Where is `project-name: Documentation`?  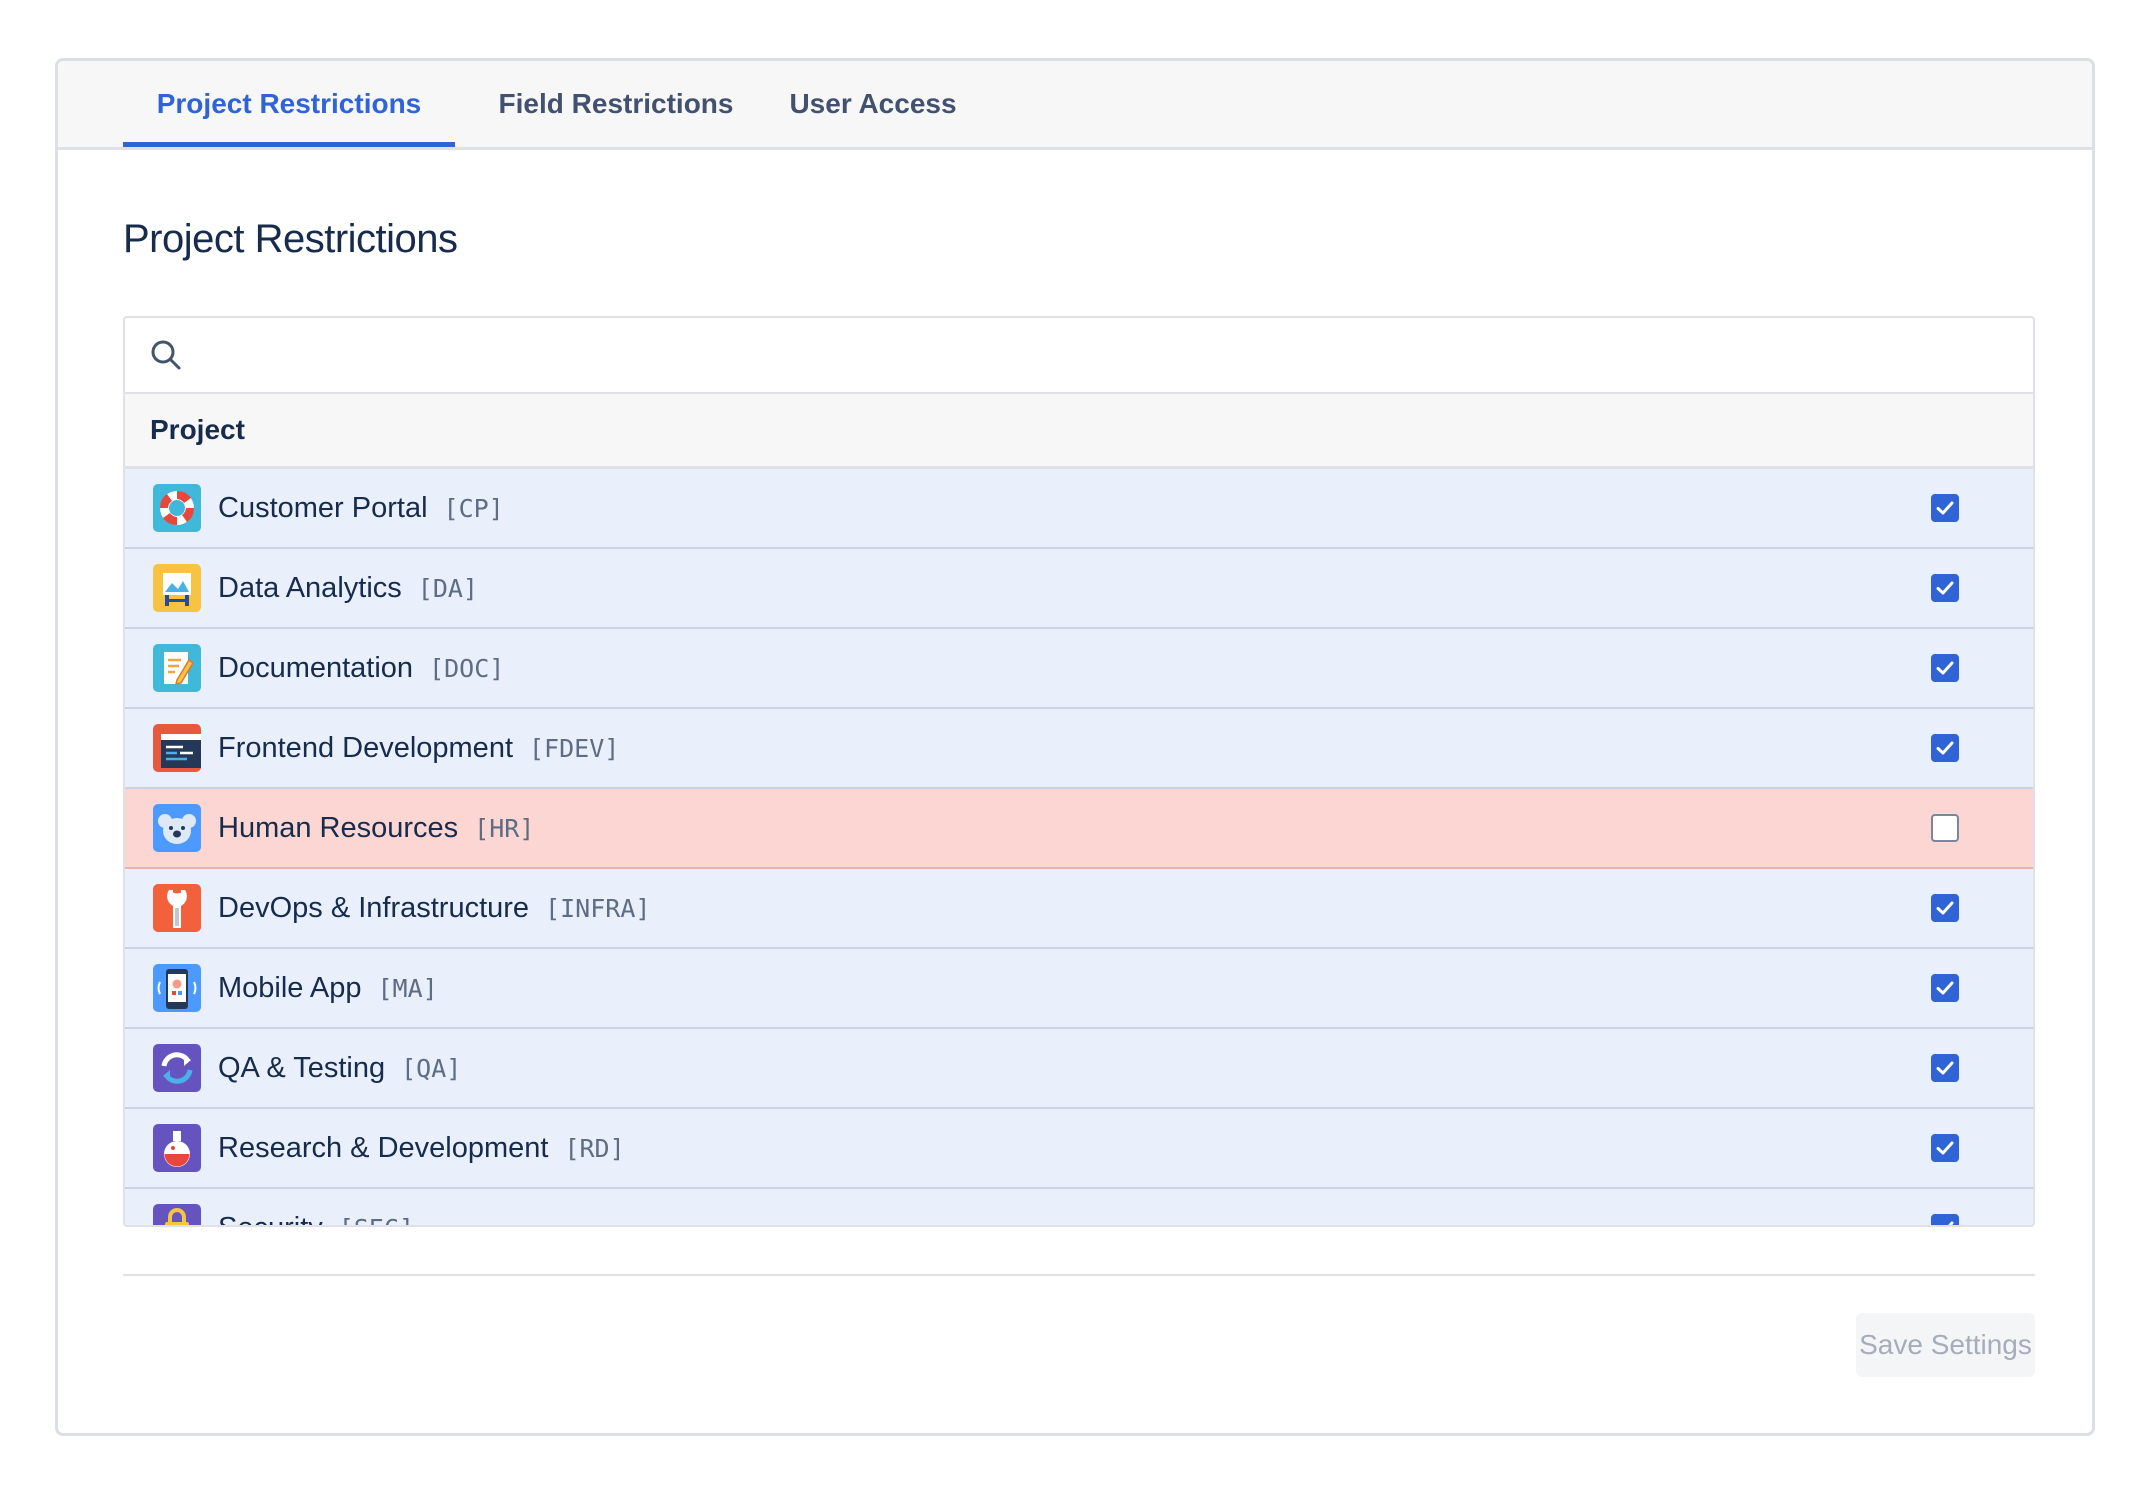
project-name: Documentation is located at coordinates (316, 668).